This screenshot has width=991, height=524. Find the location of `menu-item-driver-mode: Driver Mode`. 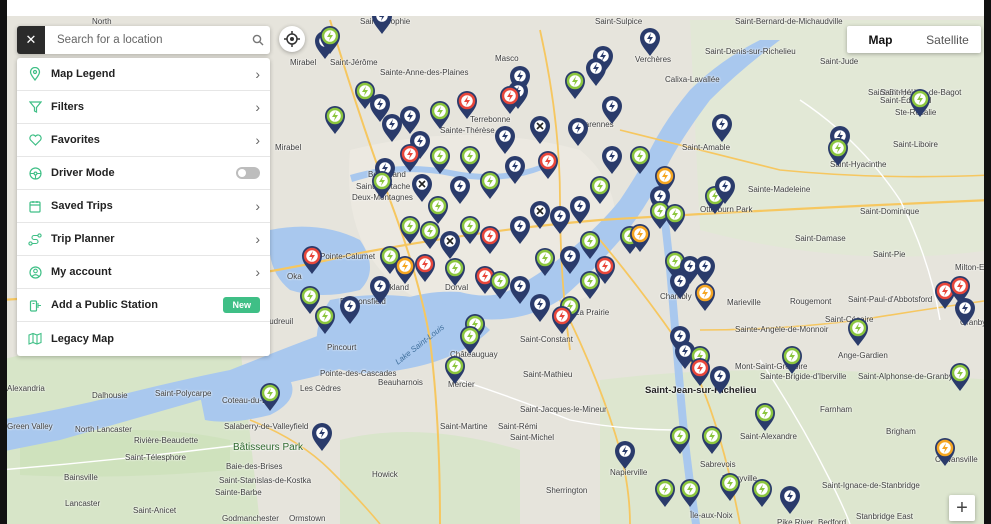

menu-item-driver-mode: Driver Mode is located at coordinates (143, 173).